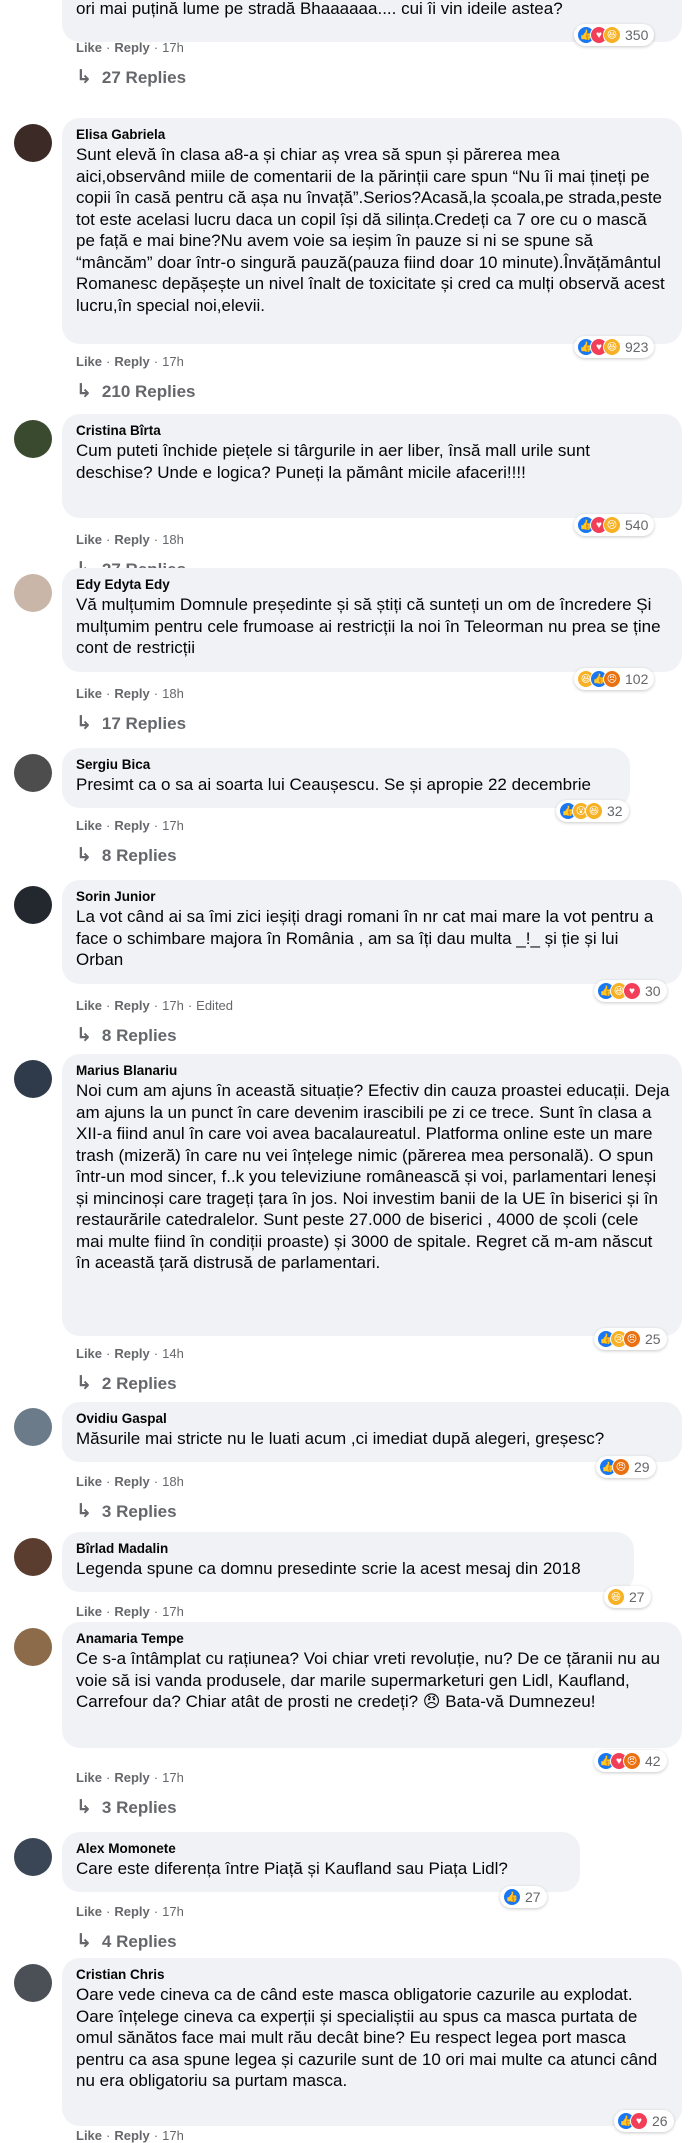 This screenshot has height=2143, width=699. Describe the element at coordinates (373, 1639) in the screenshot. I see `comment-author: Anamaria Tempe` at that location.